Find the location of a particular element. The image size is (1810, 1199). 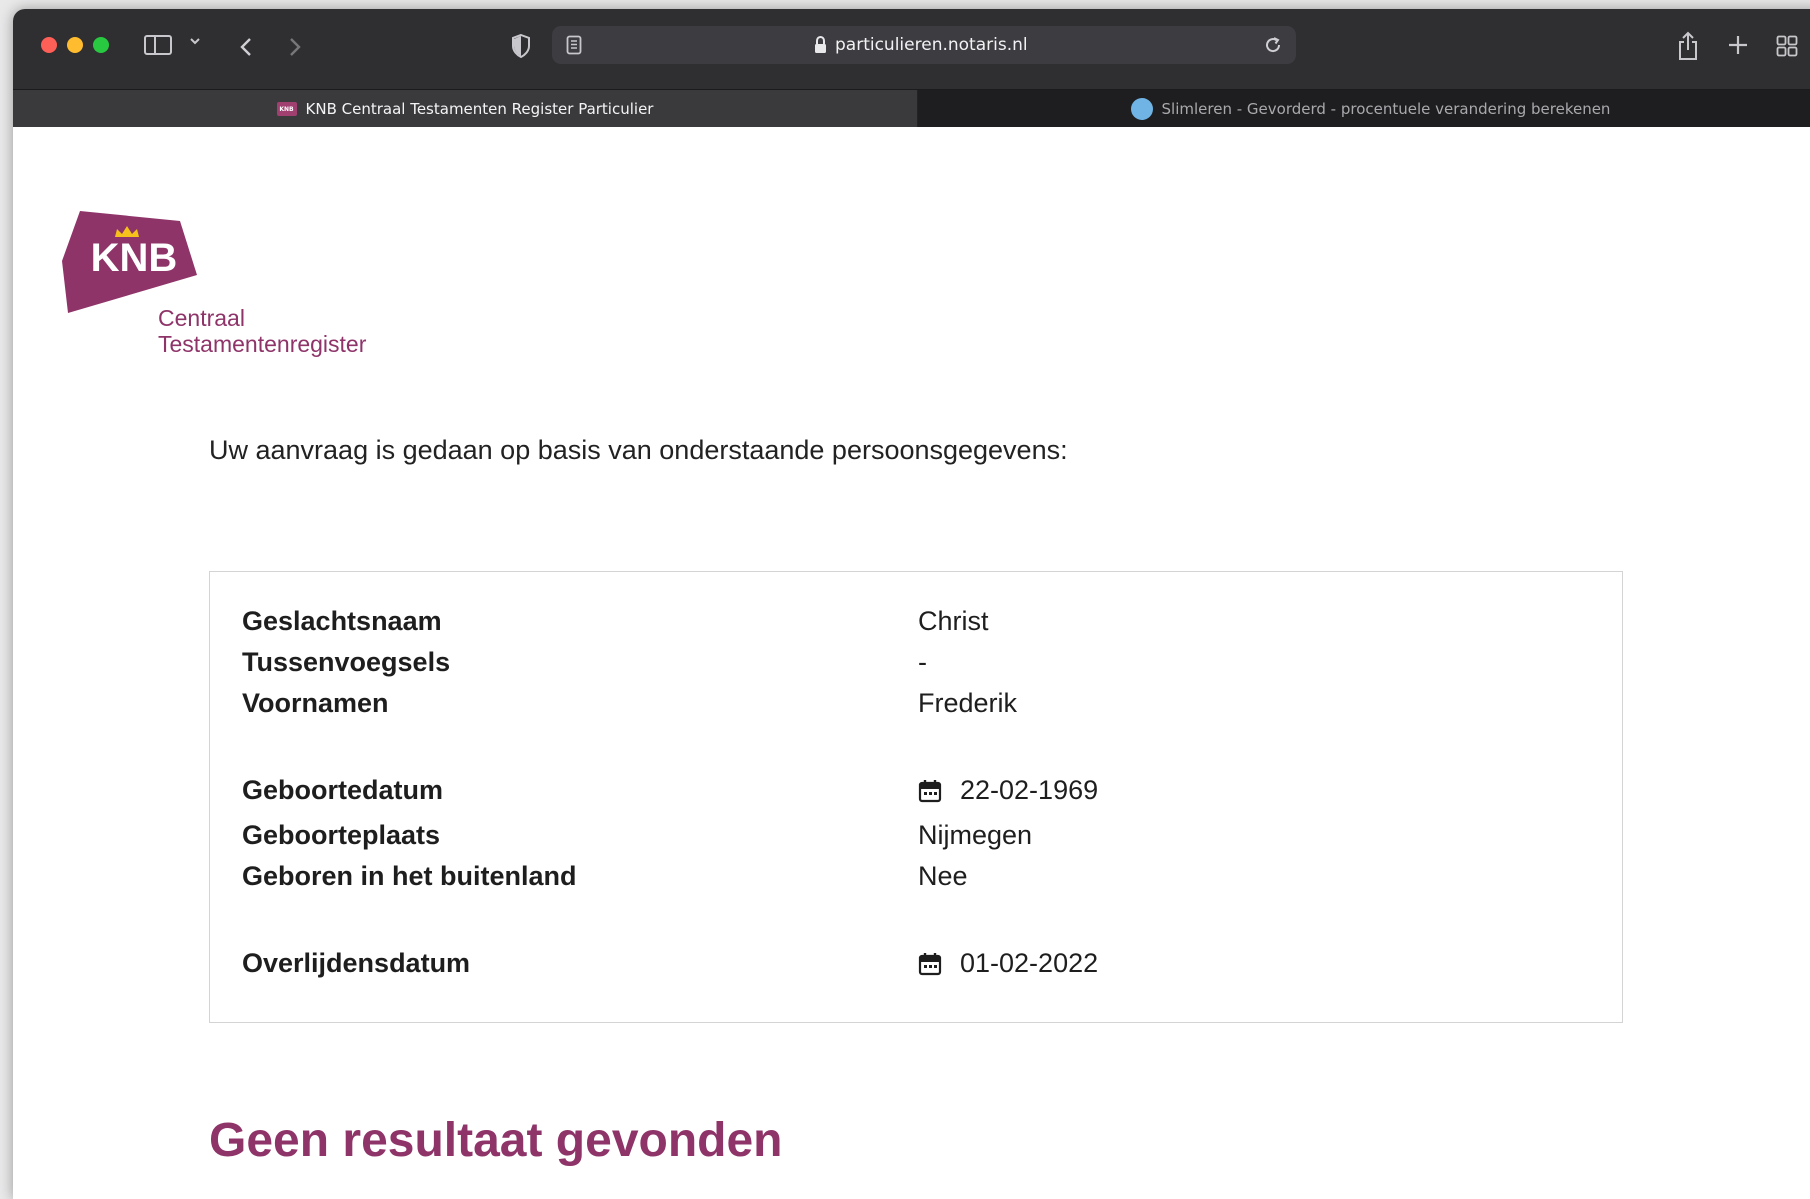

minimize-window-button is located at coordinates (75, 45).